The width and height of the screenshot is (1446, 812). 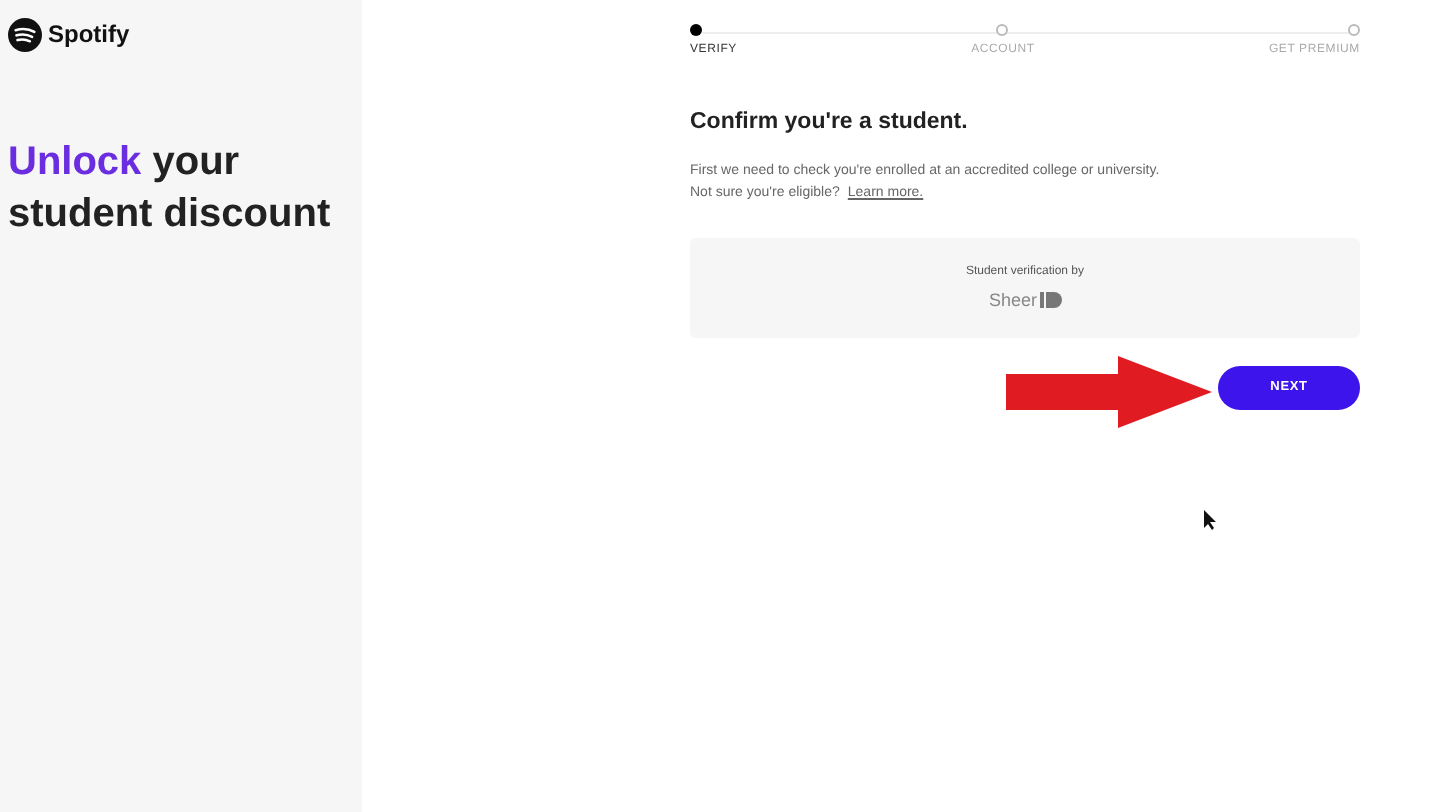 I want to click on arrow-icon, so click(x=1109, y=392).